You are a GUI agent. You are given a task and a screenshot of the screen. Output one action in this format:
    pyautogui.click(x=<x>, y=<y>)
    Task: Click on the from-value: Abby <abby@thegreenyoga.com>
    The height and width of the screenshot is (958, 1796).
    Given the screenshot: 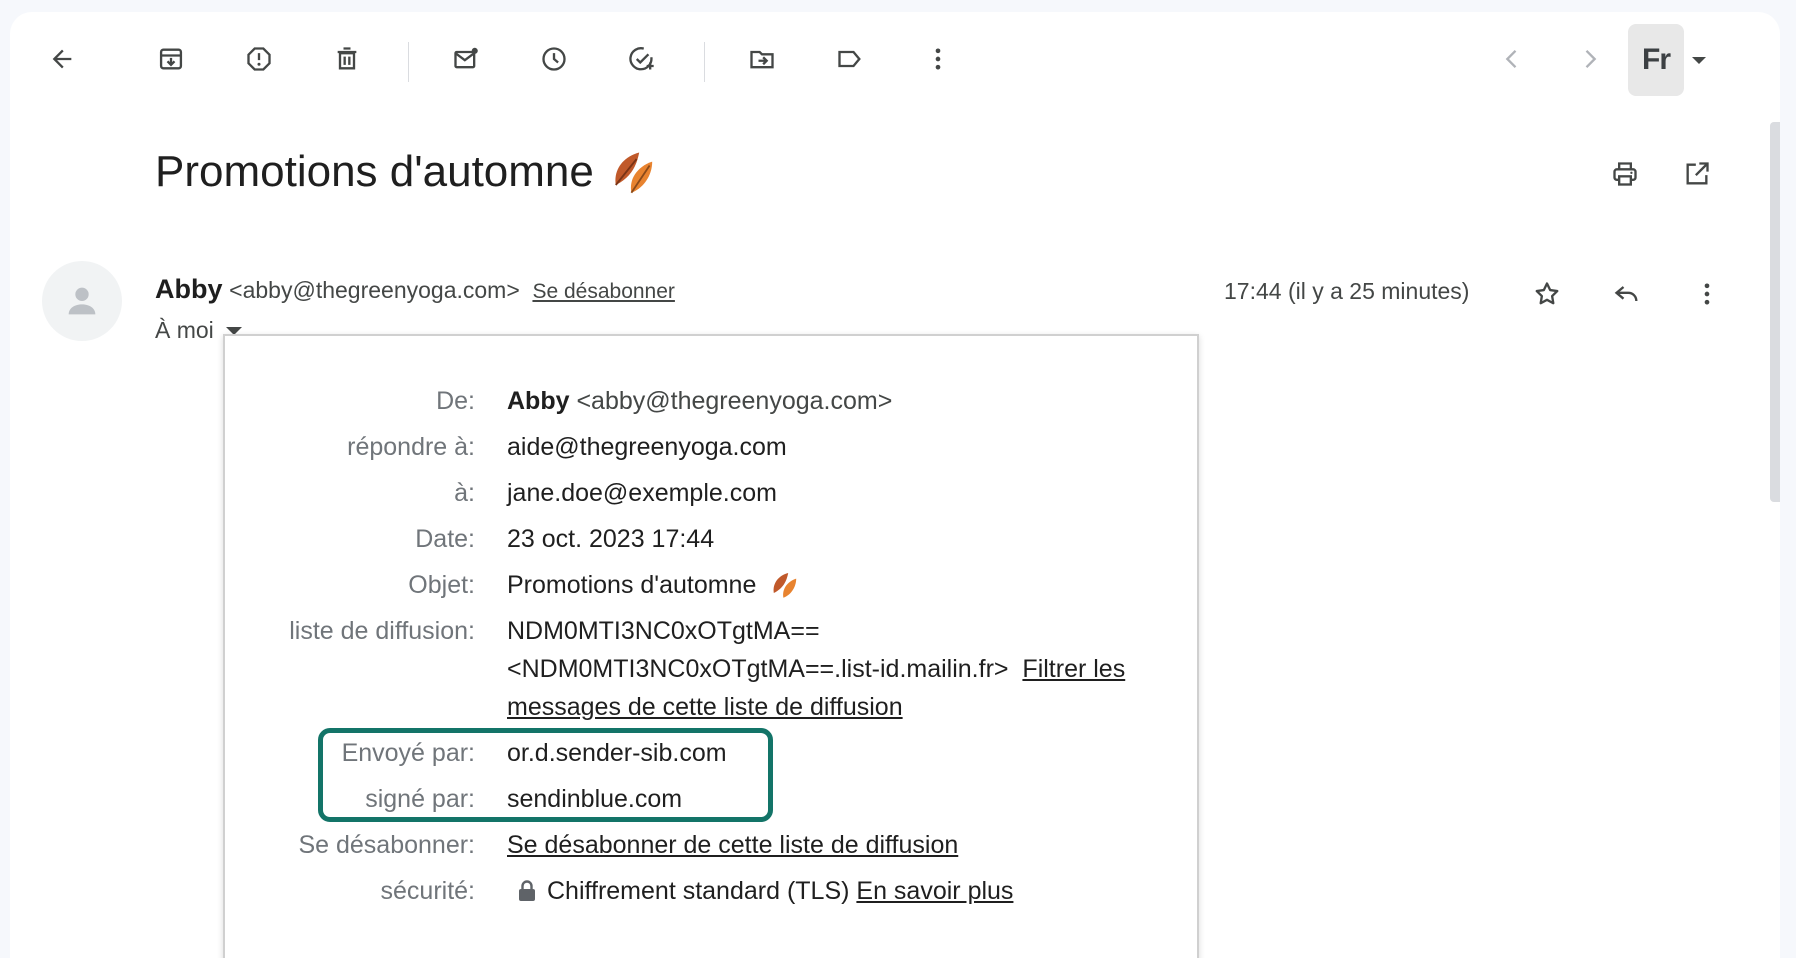 What is the action you would take?
    pyautogui.click(x=847, y=401)
    